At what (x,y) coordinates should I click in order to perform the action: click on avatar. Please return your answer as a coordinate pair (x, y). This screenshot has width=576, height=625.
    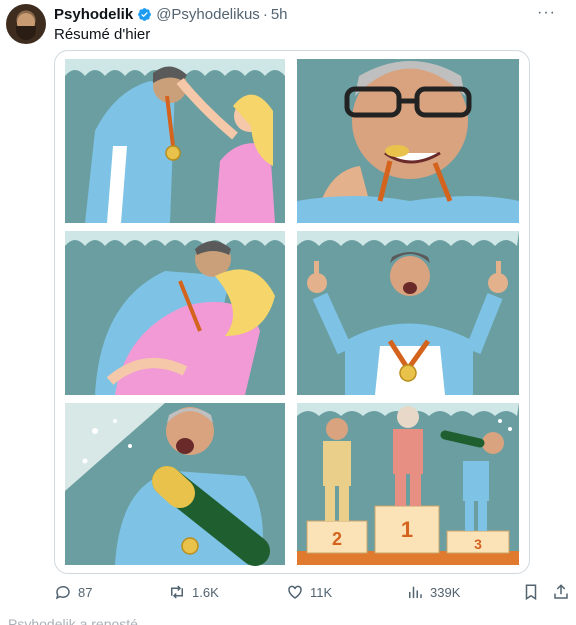
    Looking at the image, I should click on (26, 24).